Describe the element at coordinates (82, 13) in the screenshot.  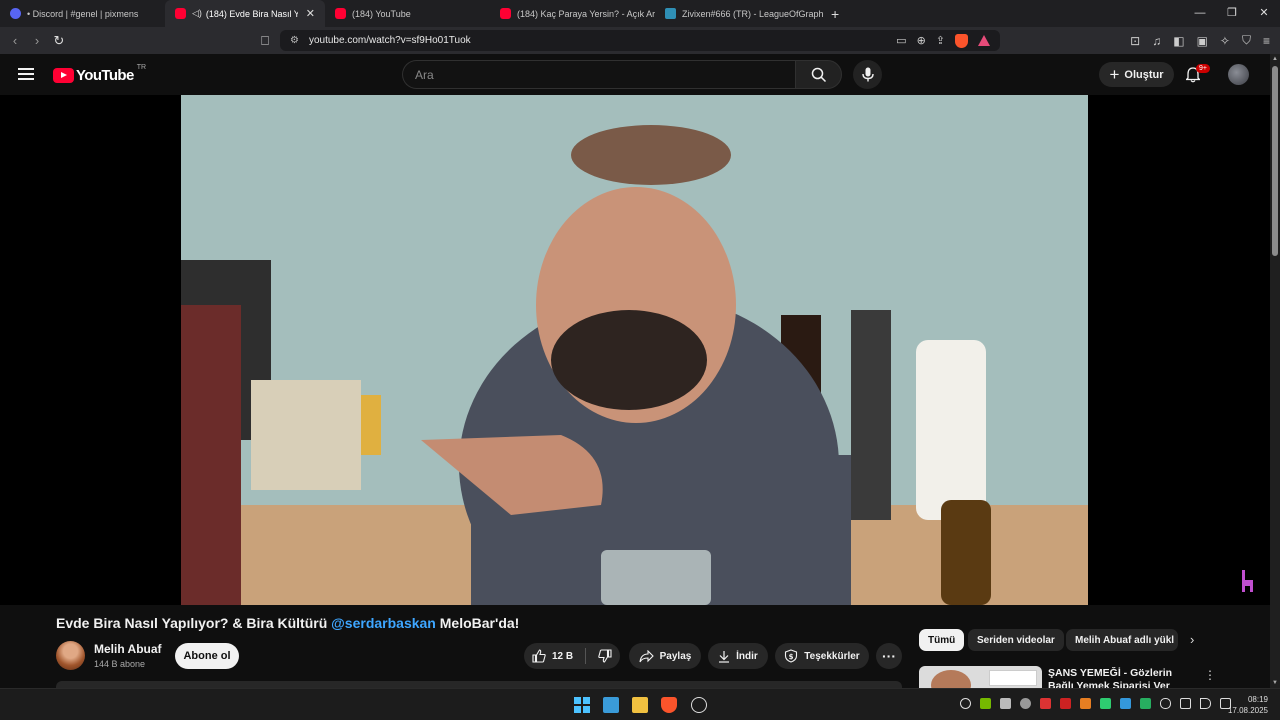
I see `browser-tab-discord: • Discord | #genel | pixmens` at that location.